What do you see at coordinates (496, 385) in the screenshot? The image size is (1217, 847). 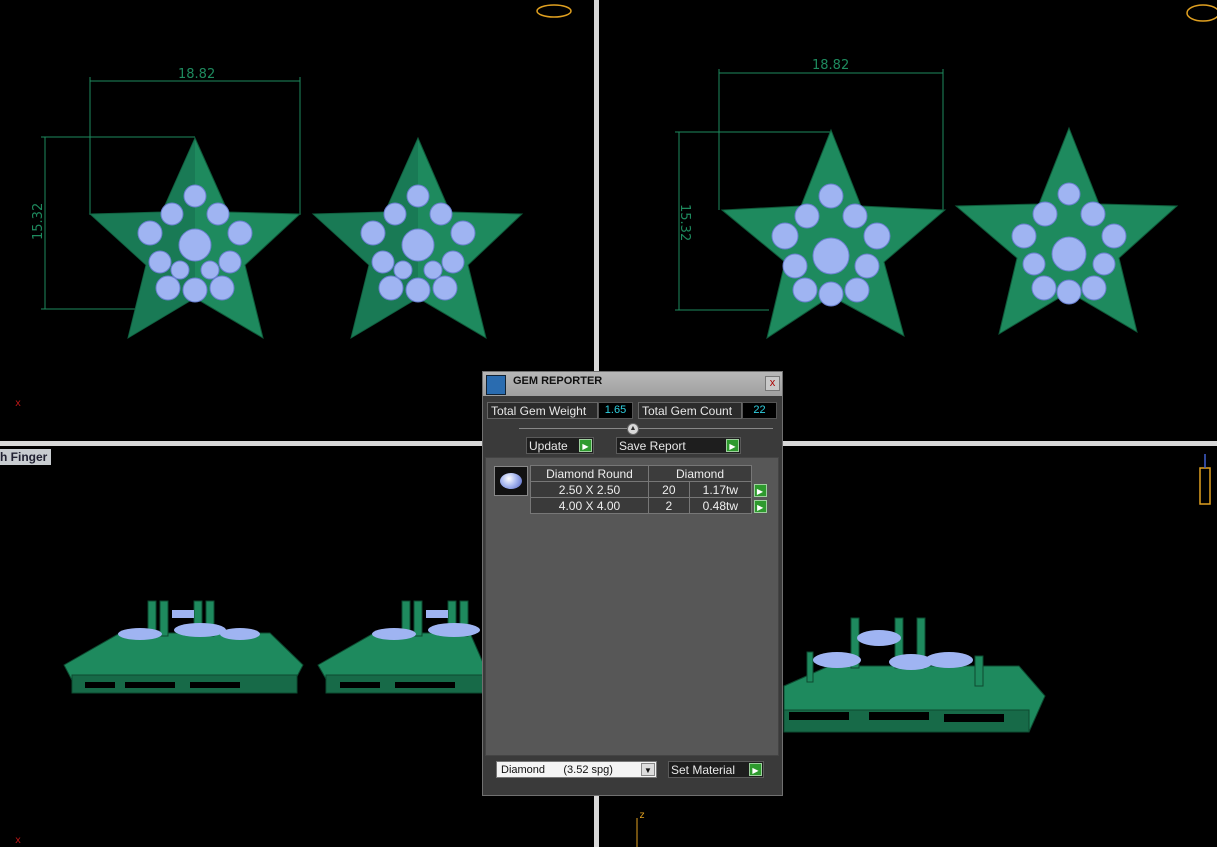 I see `gem-reporter-icon` at bounding box center [496, 385].